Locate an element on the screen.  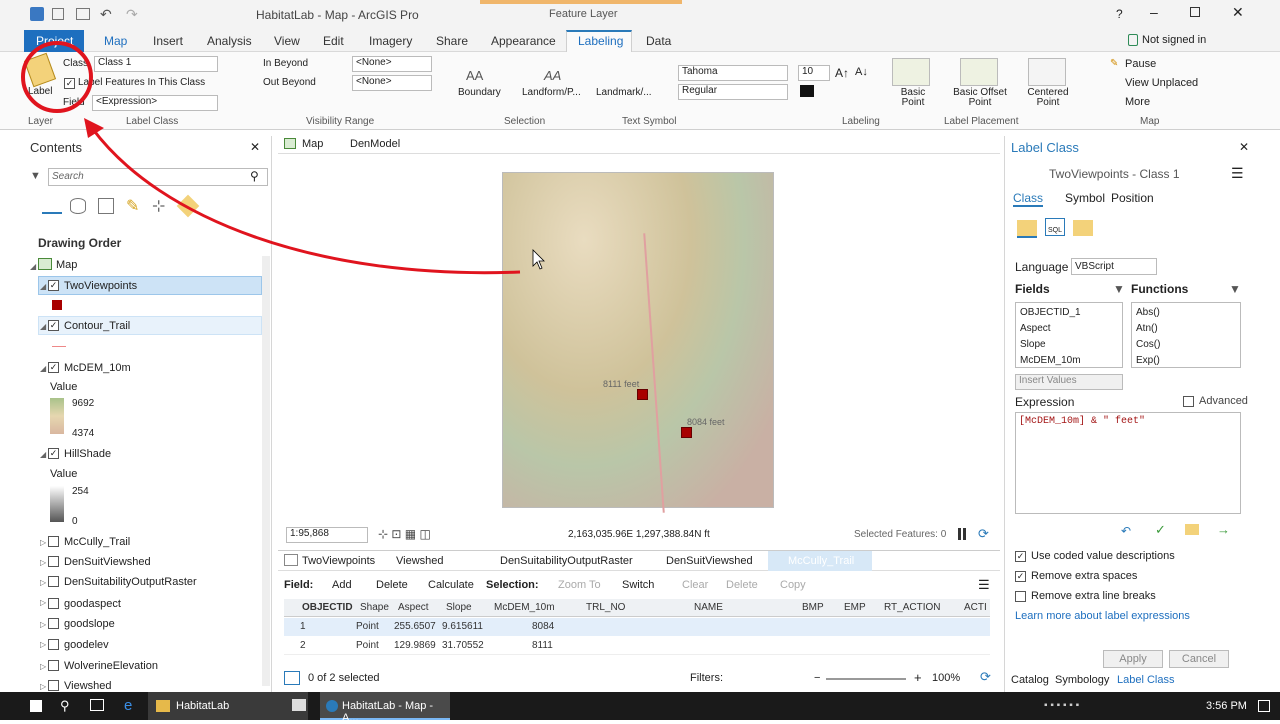
edge-icon: e is located at coordinates (128, 705).